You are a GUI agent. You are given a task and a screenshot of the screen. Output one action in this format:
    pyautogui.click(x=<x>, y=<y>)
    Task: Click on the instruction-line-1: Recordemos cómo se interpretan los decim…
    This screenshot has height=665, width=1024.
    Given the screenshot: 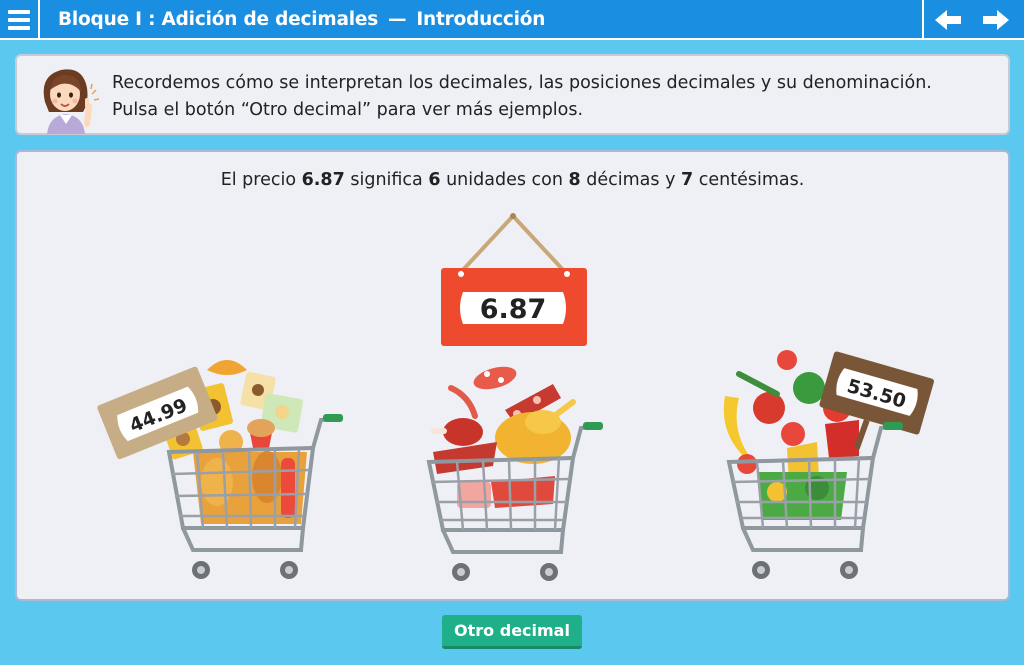 What is the action you would take?
    pyautogui.click(x=522, y=83)
    